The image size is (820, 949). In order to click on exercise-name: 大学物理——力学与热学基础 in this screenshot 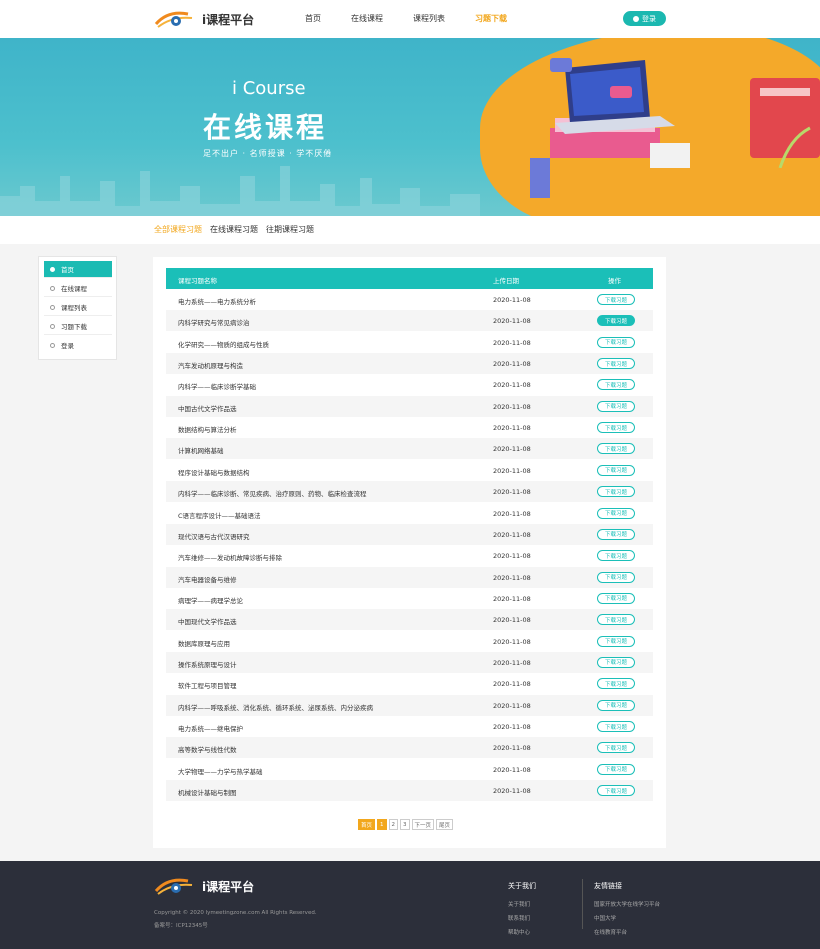, I will do `click(220, 771)`.